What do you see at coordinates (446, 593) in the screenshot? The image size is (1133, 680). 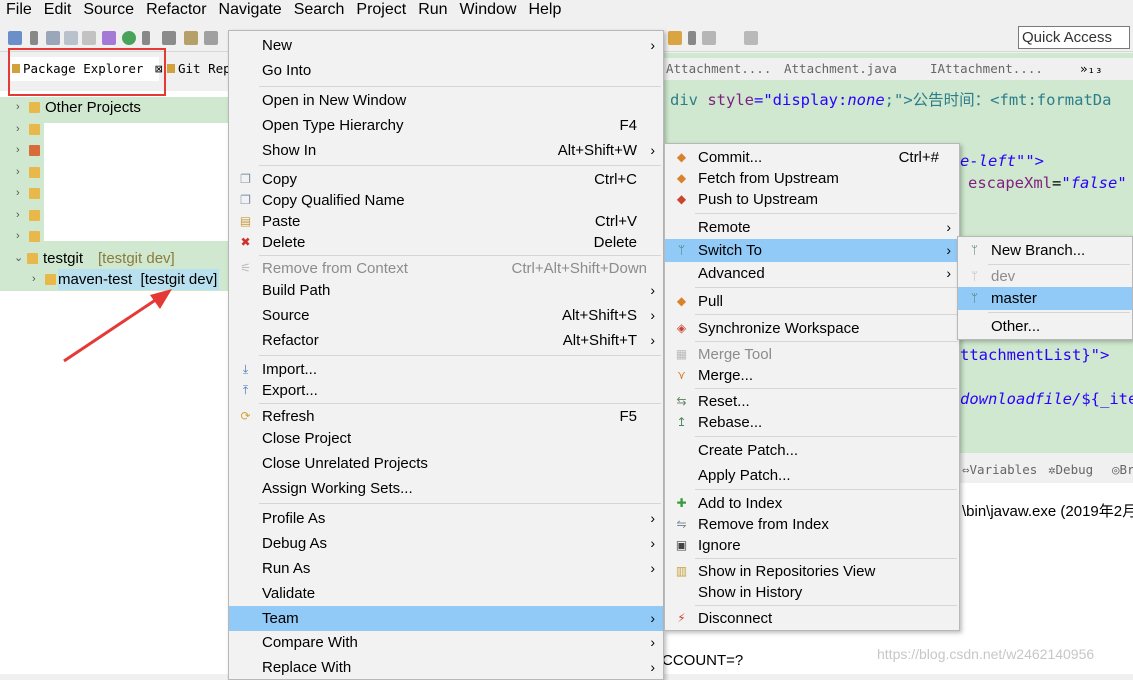 I see `menu-item-validate: Validate` at bounding box center [446, 593].